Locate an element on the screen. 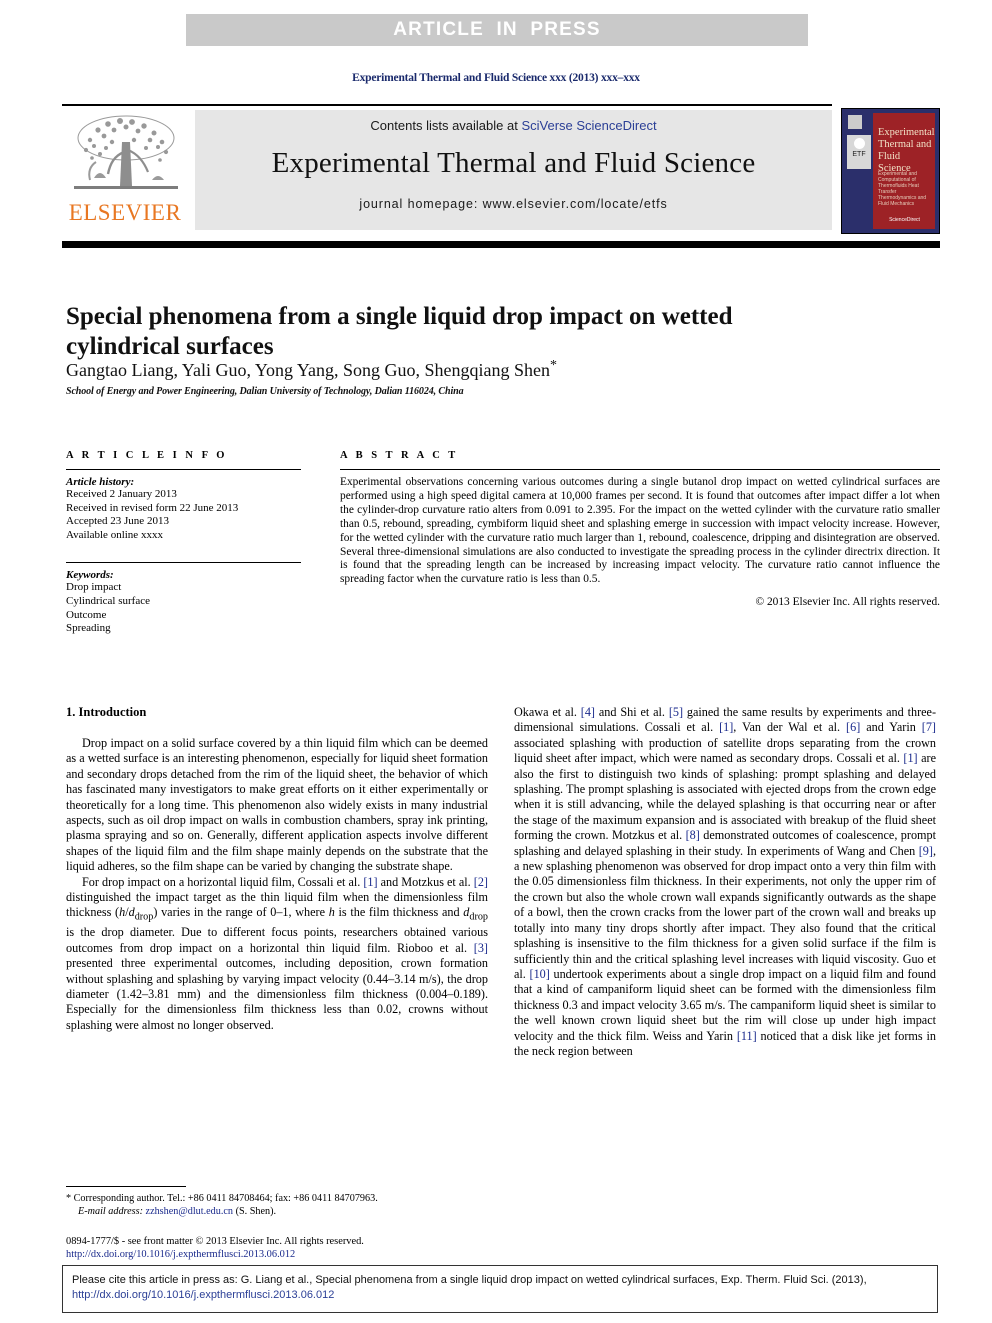  header-top-rule is located at coordinates (447, 105).